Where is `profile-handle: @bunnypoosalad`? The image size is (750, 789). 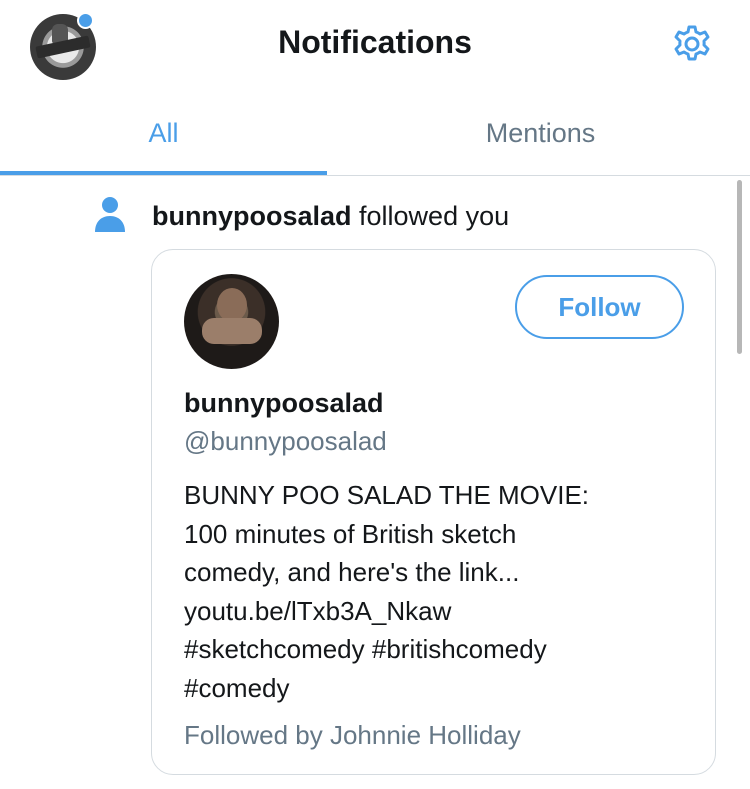
profile-handle: @bunnypoosalad is located at coordinates (285, 441).